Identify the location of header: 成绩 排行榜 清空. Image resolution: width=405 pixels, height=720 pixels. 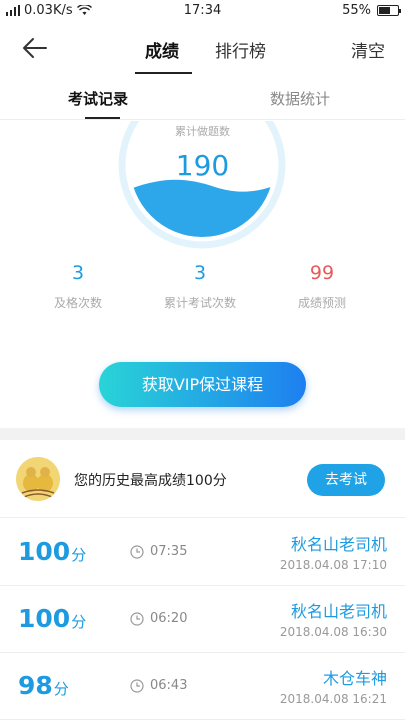
(202, 48).